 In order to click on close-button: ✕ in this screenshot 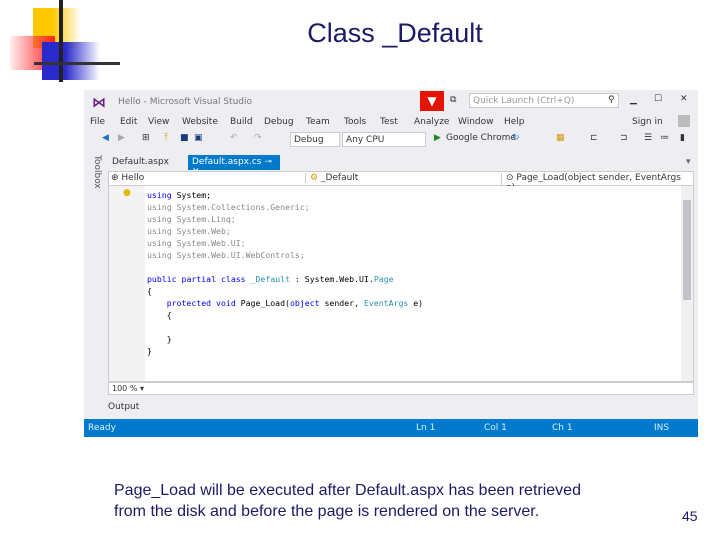, I will do `click(684, 99)`.